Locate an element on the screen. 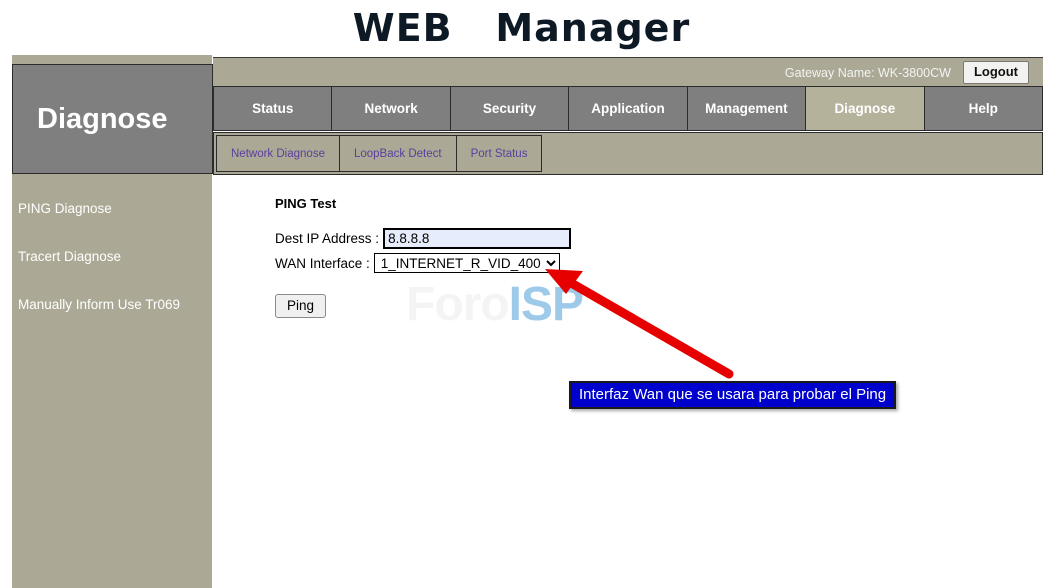 Image resolution: width=1043 pixels, height=588 pixels. dest-ip-label: Dest IP Address : is located at coordinates (327, 238).